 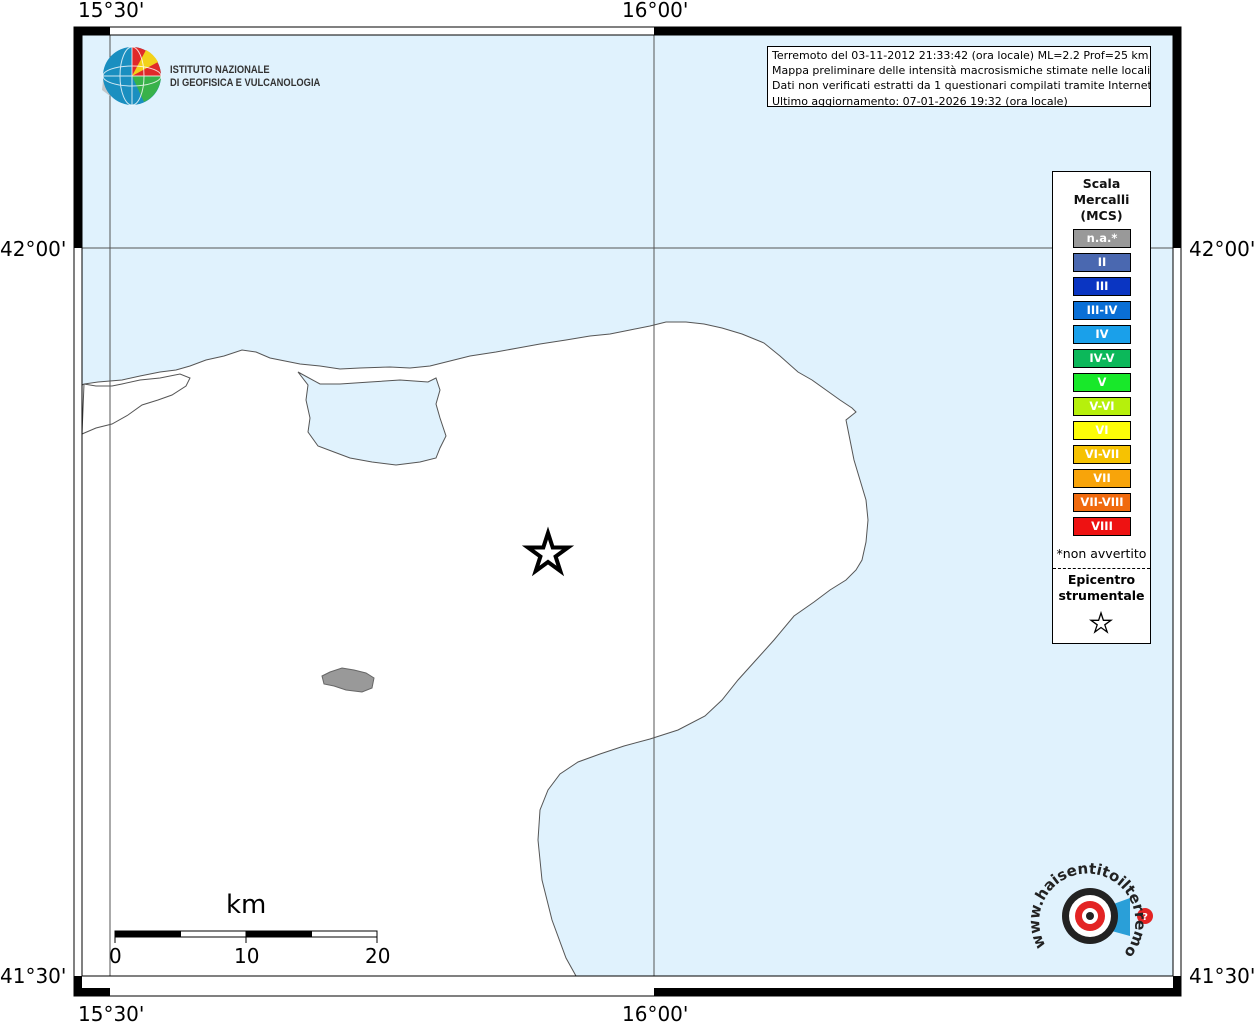 What do you see at coordinates (1101, 183) in the screenshot?
I see `legend-title-line1: Scala` at bounding box center [1101, 183].